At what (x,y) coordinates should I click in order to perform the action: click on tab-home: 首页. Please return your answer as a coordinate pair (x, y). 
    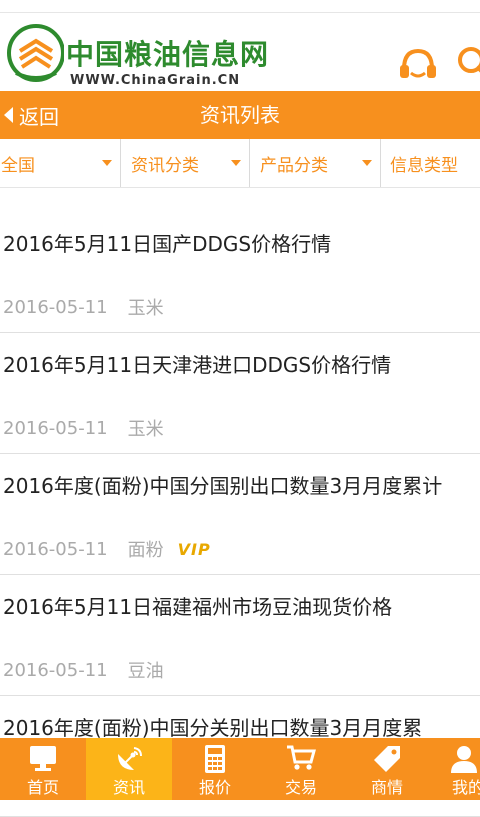
    Looking at the image, I should click on (43, 769).